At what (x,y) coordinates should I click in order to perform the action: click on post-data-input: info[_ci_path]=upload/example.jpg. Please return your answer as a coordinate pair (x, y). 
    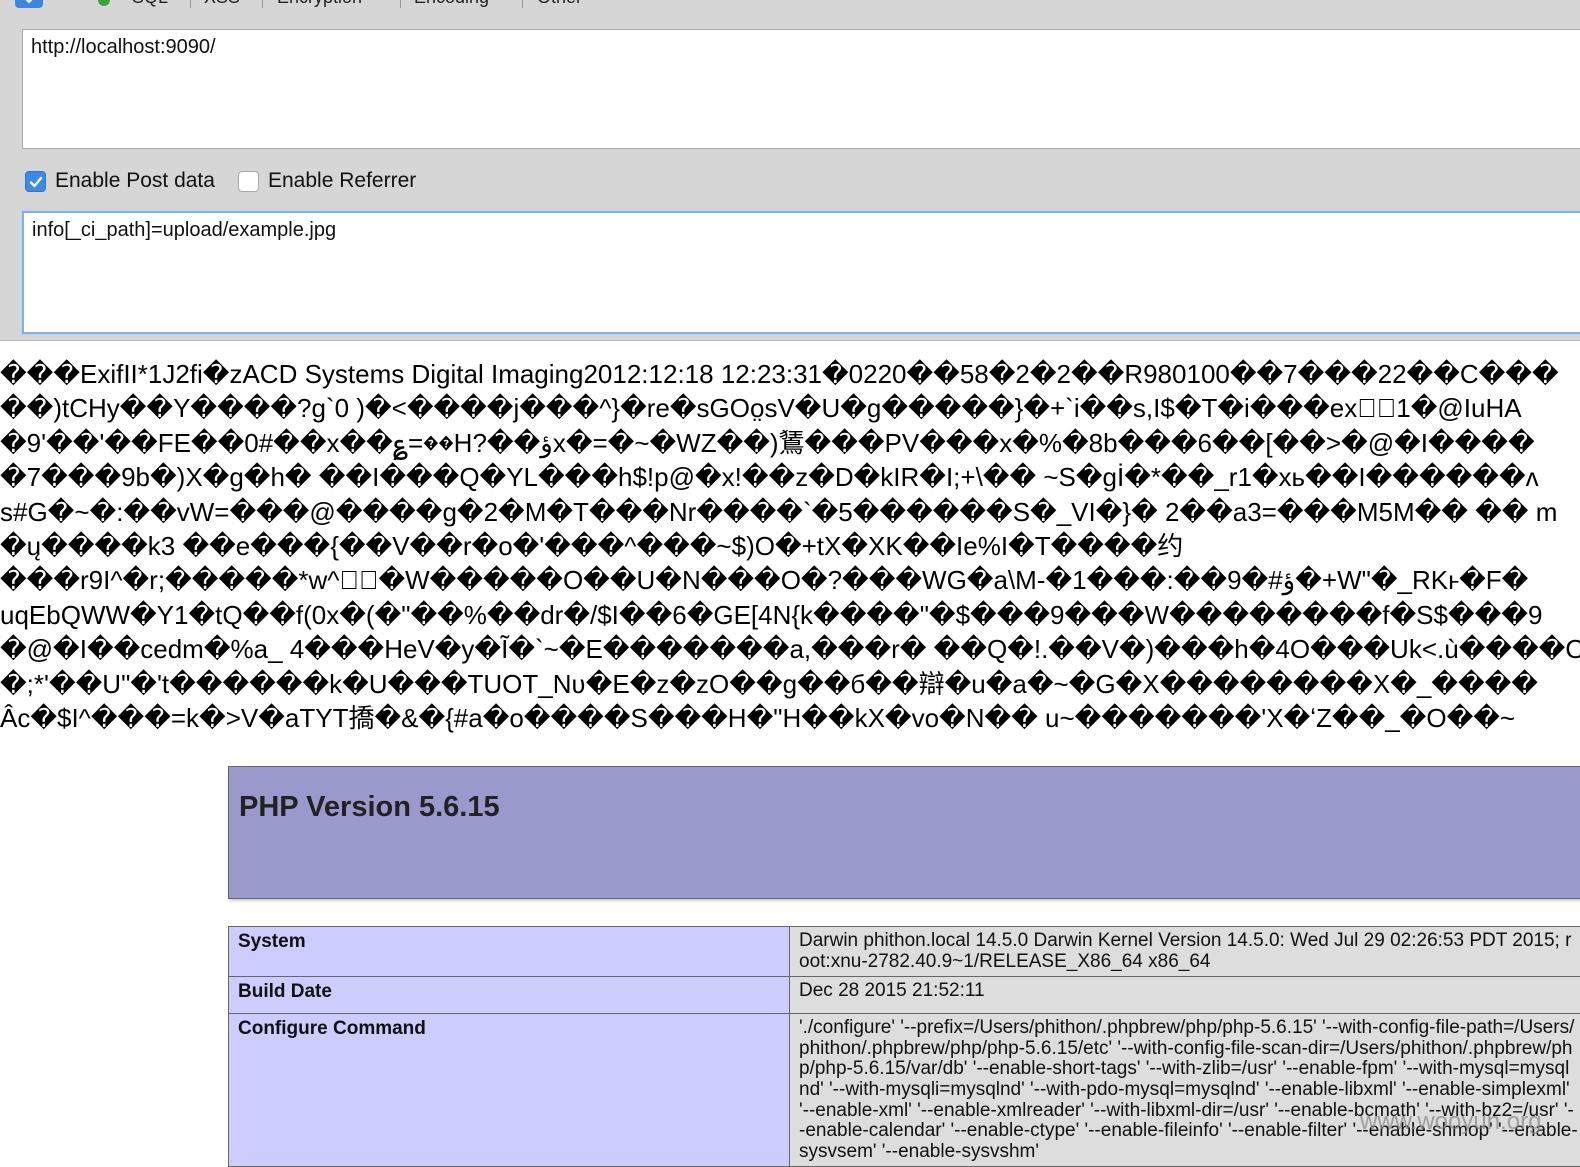
    Looking at the image, I should click on (801, 272).